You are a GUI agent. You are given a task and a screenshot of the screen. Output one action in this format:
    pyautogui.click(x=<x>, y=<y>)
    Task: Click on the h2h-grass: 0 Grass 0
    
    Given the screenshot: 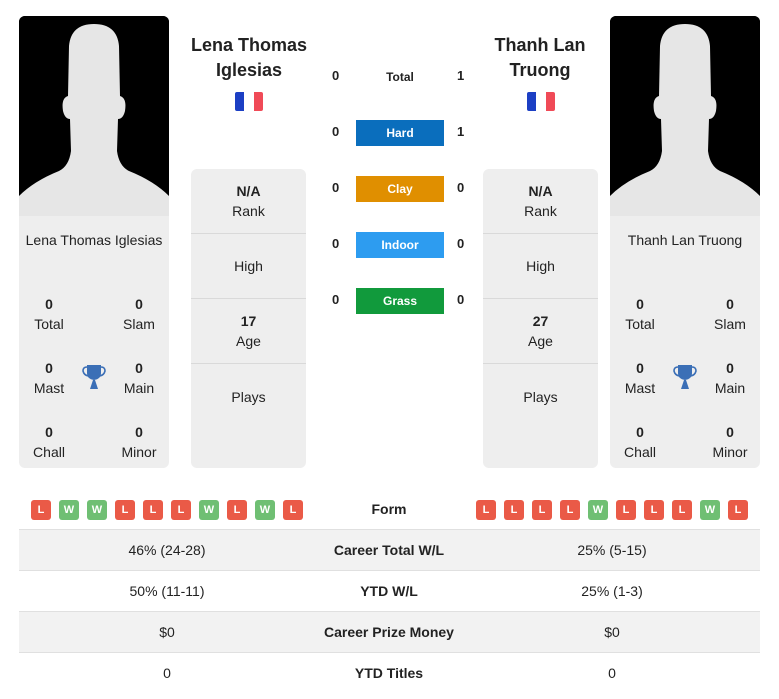 What is the action you would take?
    pyautogui.click(x=400, y=301)
    